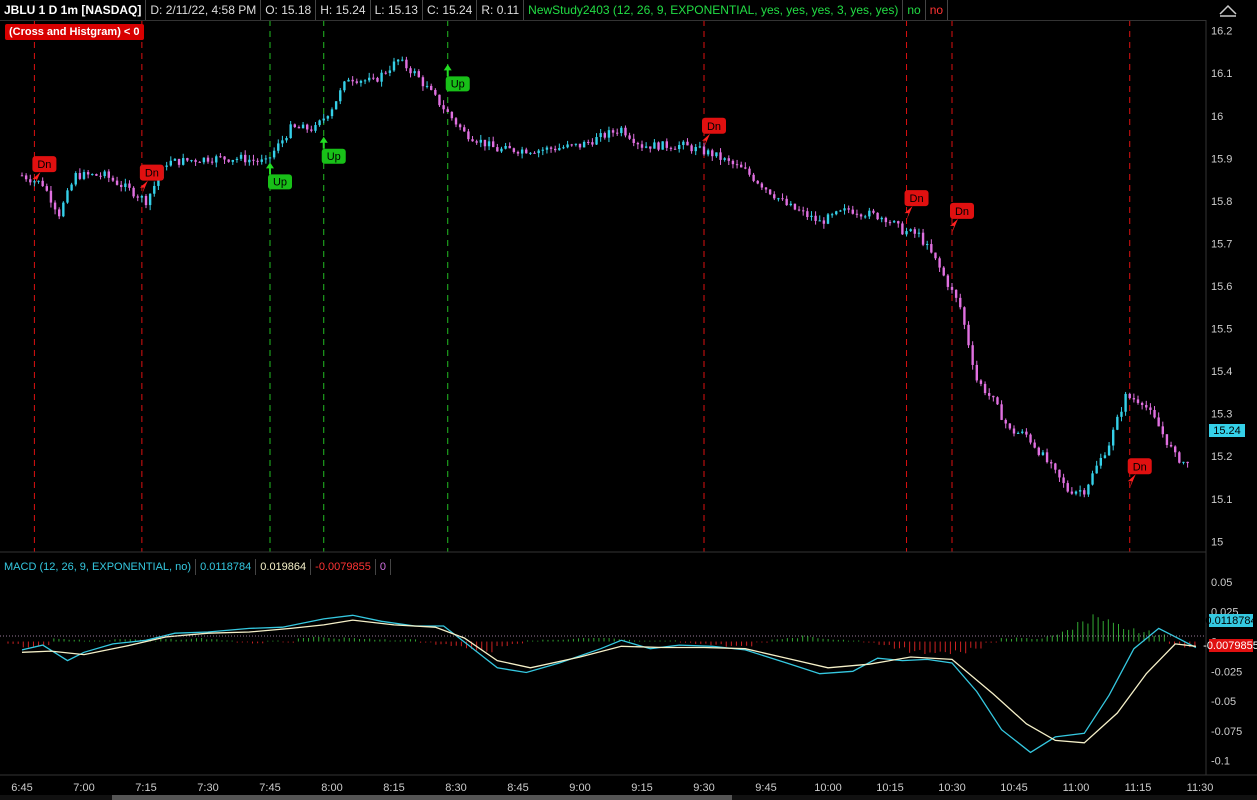  I want to click on time-tick-label: 9:30, so click(703, 788).